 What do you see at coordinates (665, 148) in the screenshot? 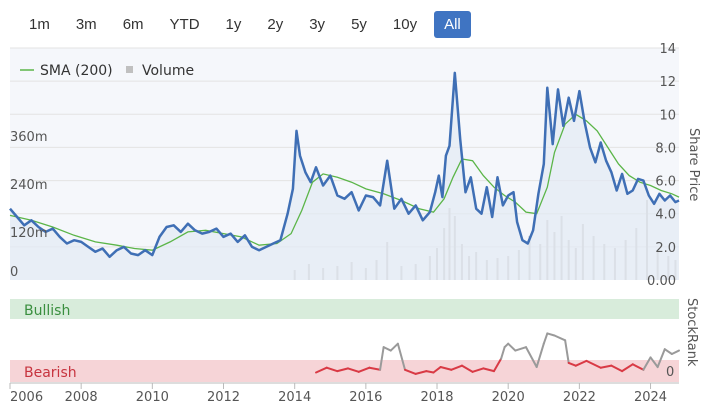
I see `price-tick-label: 8.0` at bounding box center [665, 148].